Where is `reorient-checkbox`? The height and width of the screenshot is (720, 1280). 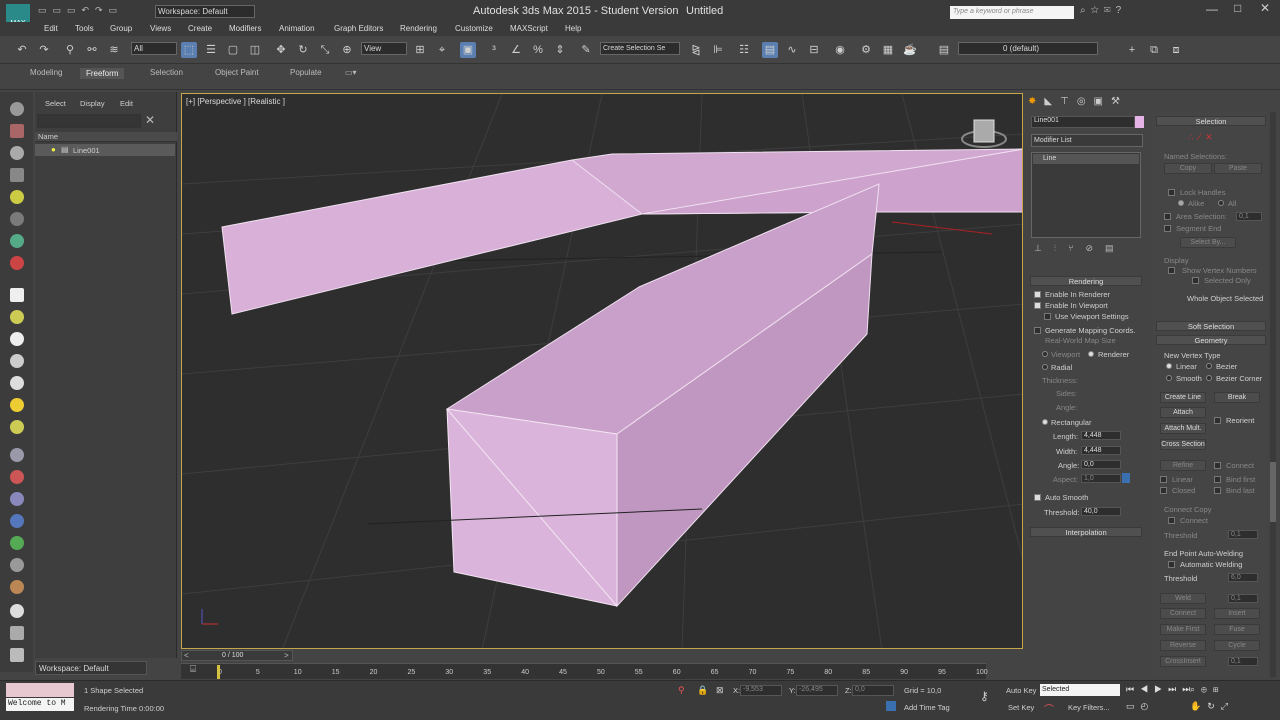
reorient-checkbox is located at coordinates (1217, 420).